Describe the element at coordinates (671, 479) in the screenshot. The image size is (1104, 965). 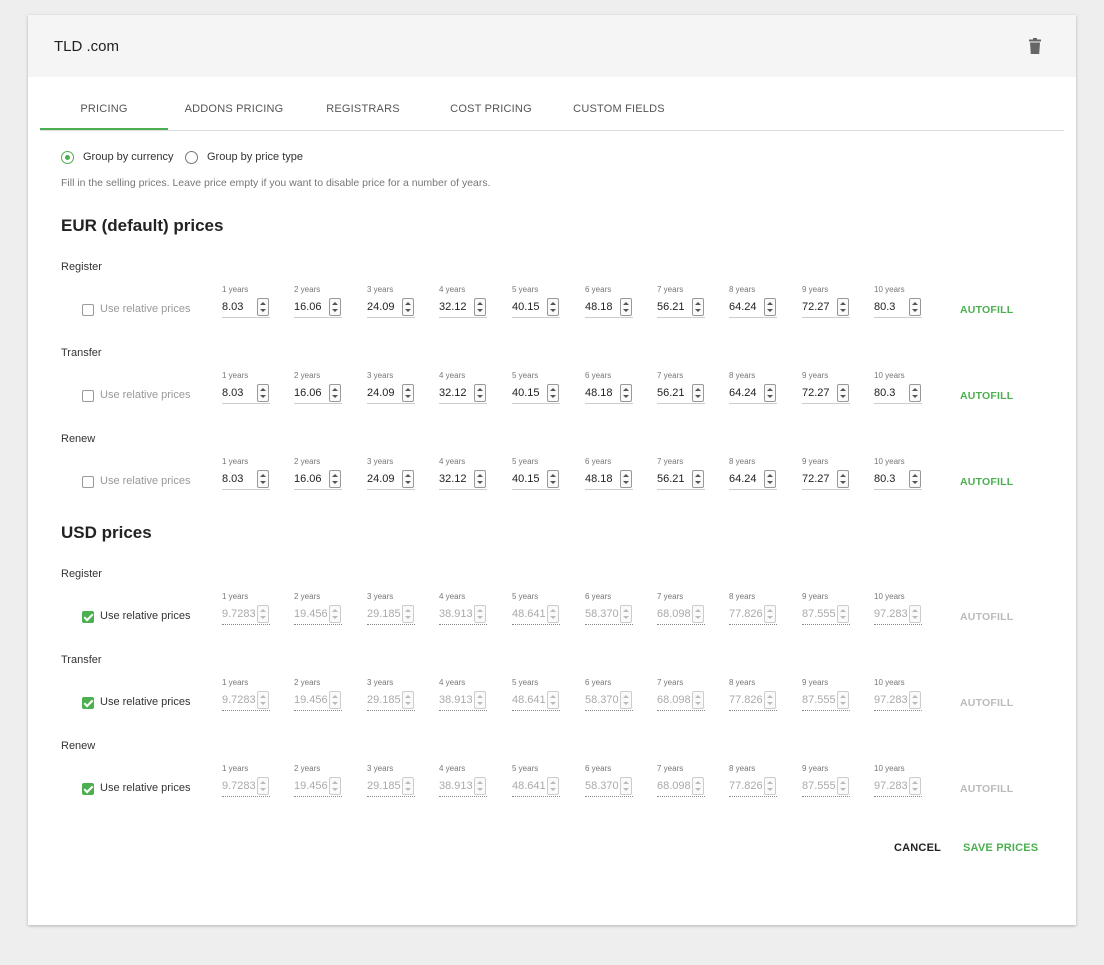
I see `price-value: 56.21` at that location.